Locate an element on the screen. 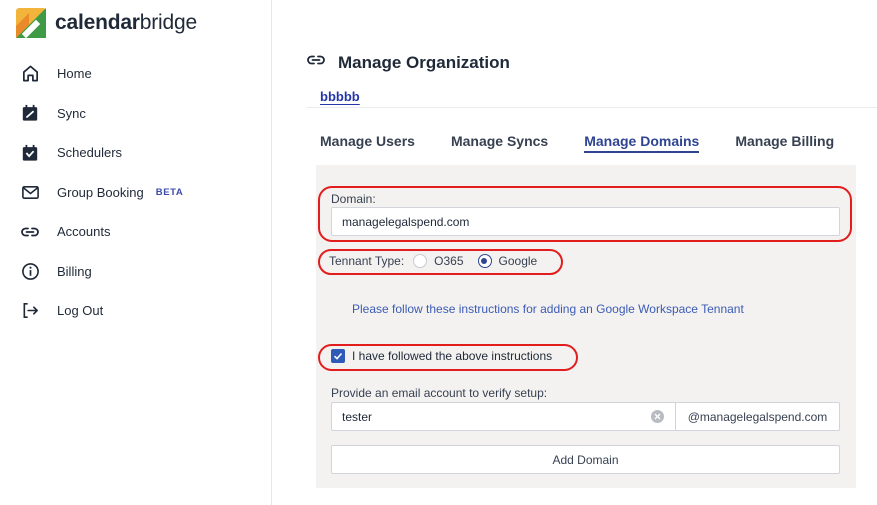  instructions-checkbox-row: I have followed the above instructions is located at coordinates (441, 356).